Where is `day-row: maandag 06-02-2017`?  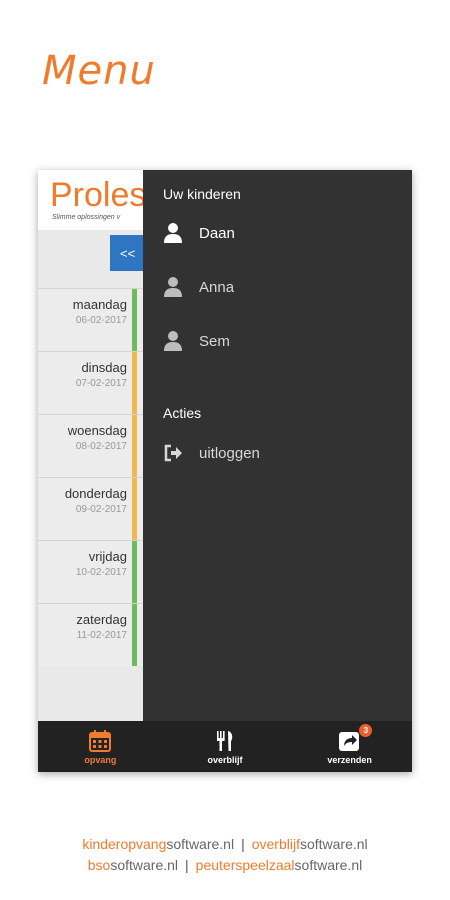 day-row: maandag 06-02-2017 is located at coordinates (90, 319).